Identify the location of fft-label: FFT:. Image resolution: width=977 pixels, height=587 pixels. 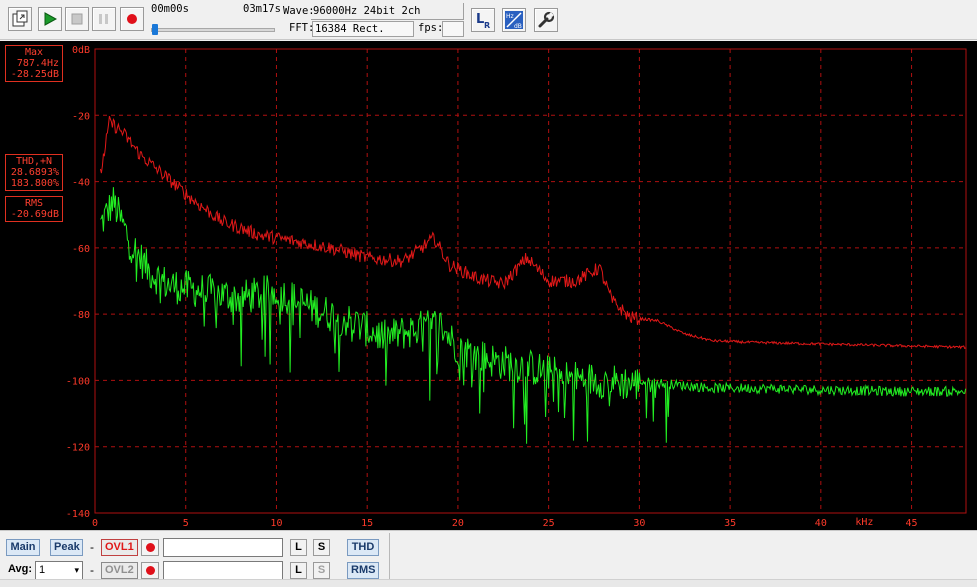
(302, 28).